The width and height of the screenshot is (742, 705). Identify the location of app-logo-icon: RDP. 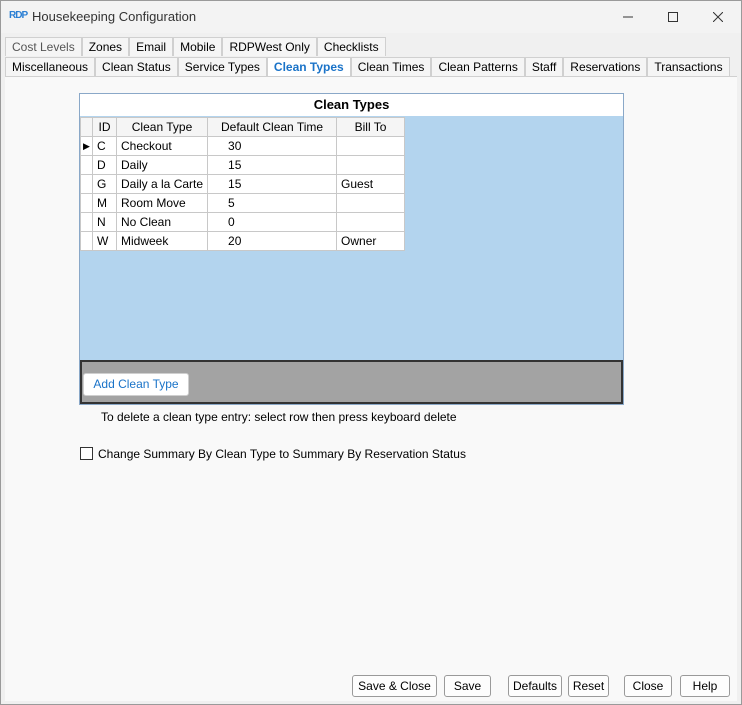
(18, 15).